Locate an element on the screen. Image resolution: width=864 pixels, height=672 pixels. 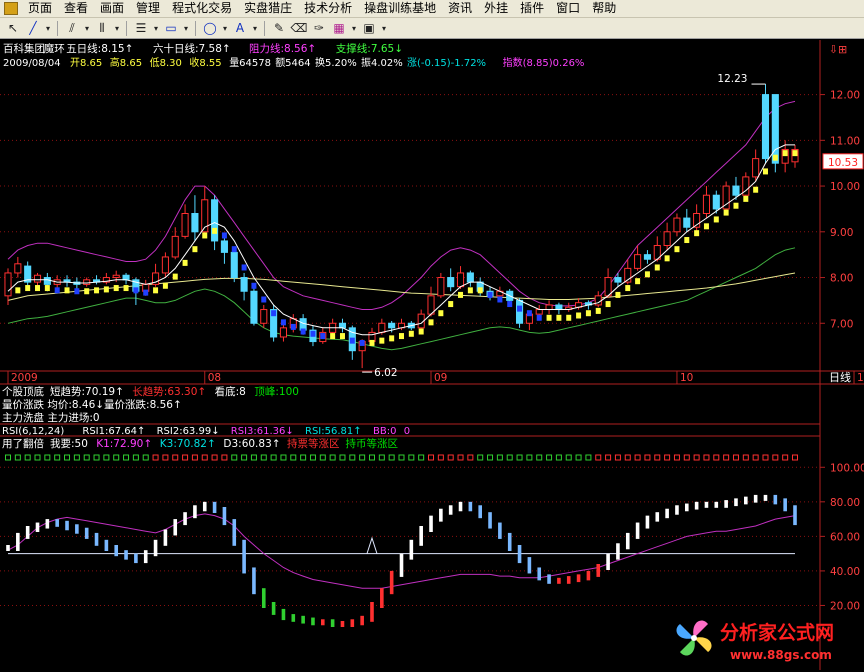
rsi-label-6: 0 is located at coordinates (407, 431).